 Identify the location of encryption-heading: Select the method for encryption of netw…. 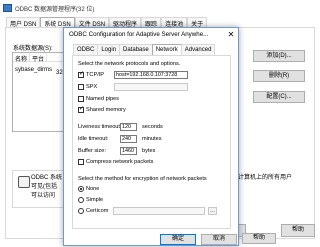
(142, 179).